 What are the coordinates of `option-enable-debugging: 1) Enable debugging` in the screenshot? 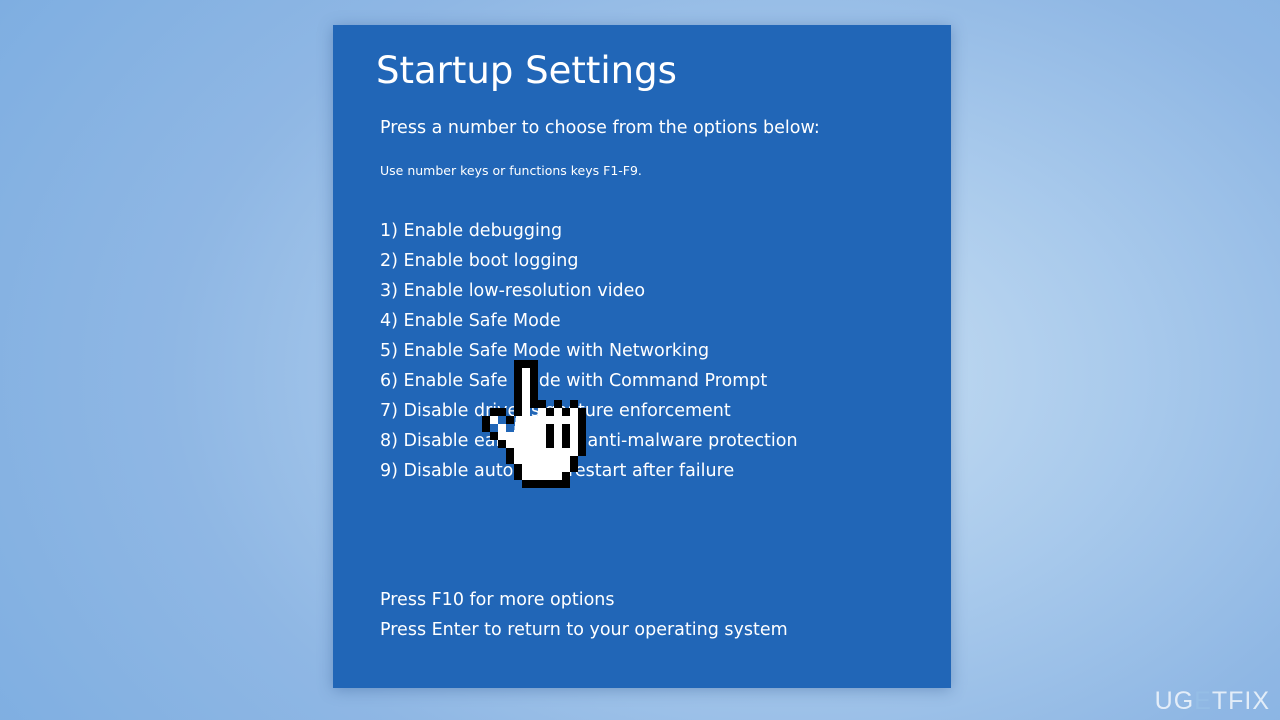 It's located at (589, 231).